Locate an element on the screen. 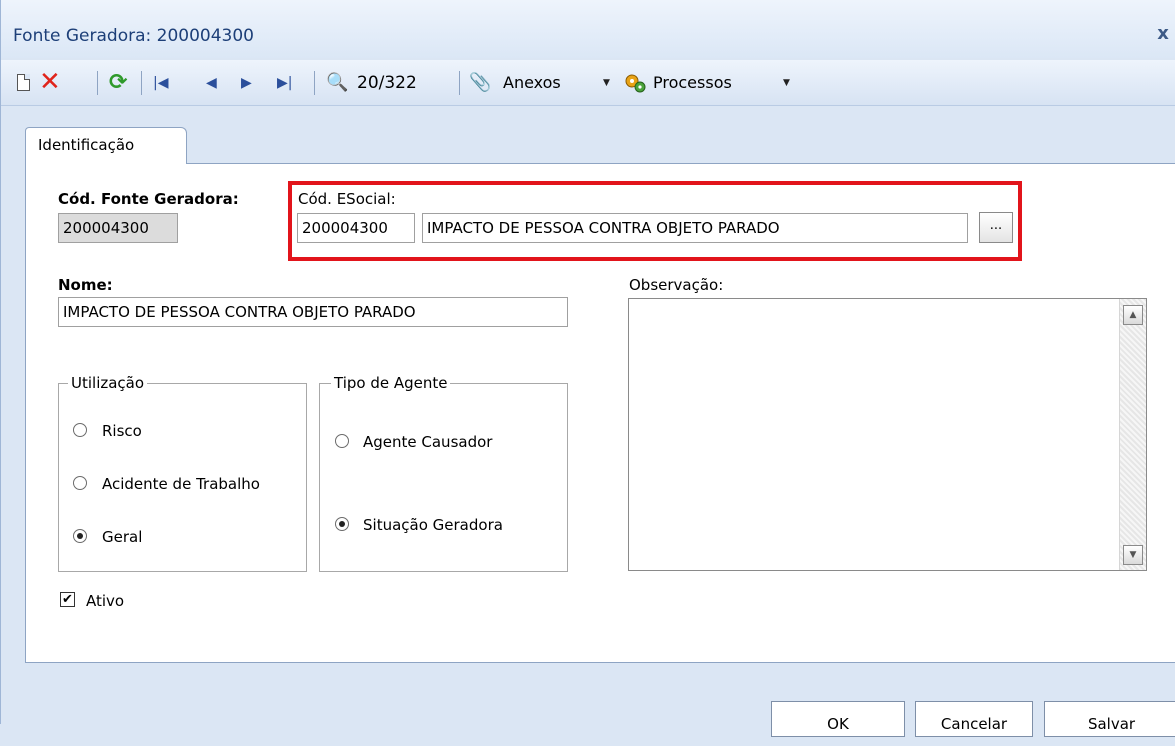 This screenshot has width=1175, height=746. cod-esocial-label: Cód. ESocial: is located at coordinates (347, 199).